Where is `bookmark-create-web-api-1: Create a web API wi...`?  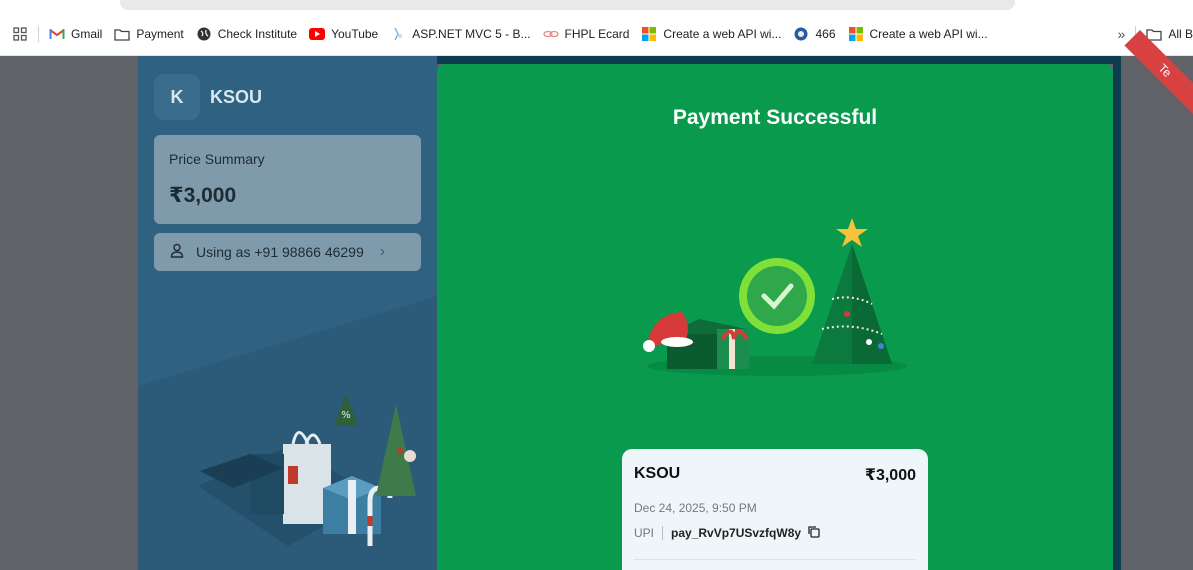 bookmark-create-web-api-1: Create a web API wi... is located at coordinates (711, 34).